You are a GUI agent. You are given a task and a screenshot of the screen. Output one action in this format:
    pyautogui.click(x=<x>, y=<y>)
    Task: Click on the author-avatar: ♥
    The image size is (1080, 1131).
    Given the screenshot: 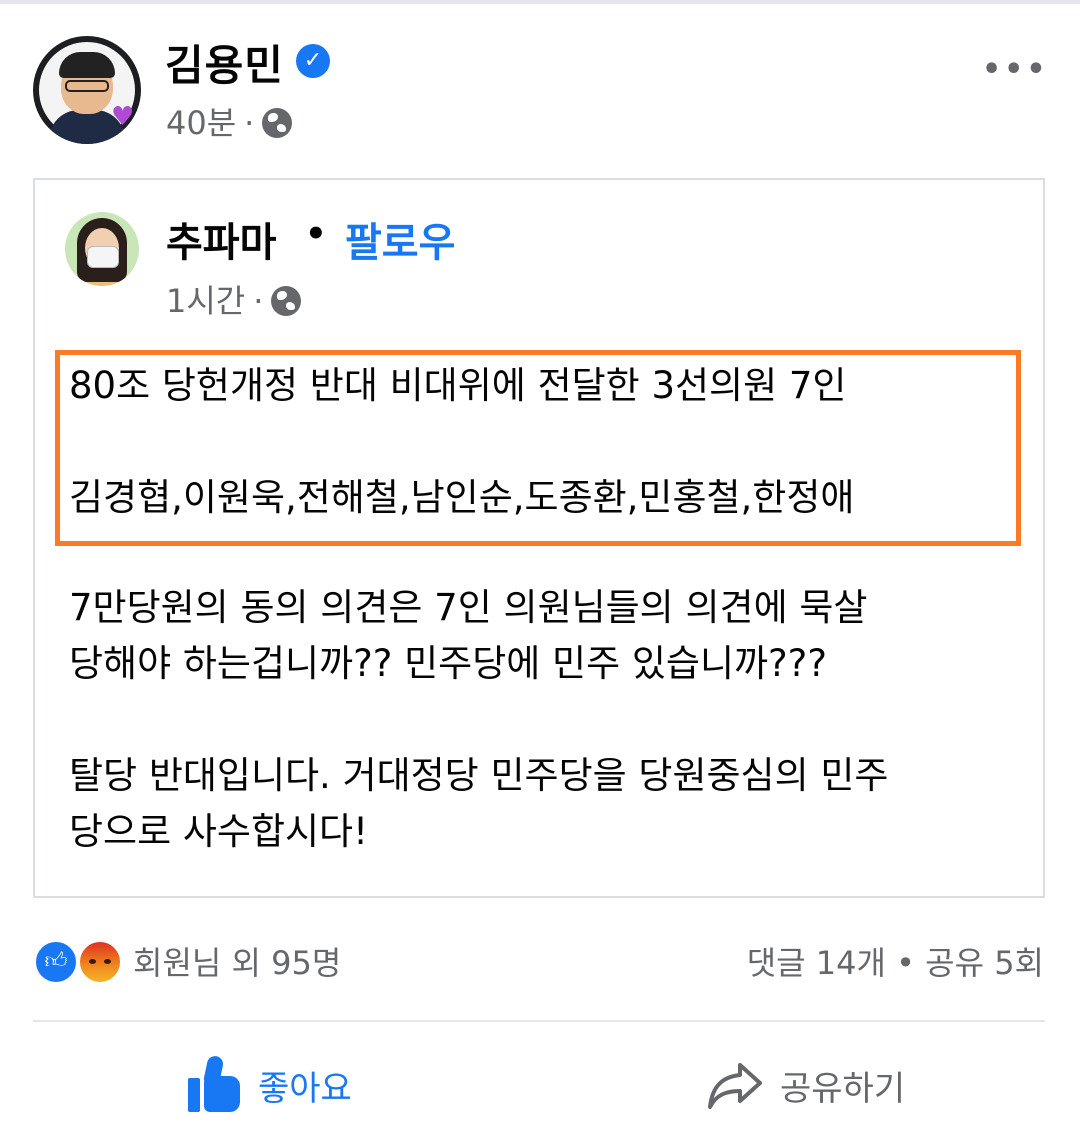 What is the action you would take?
    pyautogui.click(x=87, y=90)
    